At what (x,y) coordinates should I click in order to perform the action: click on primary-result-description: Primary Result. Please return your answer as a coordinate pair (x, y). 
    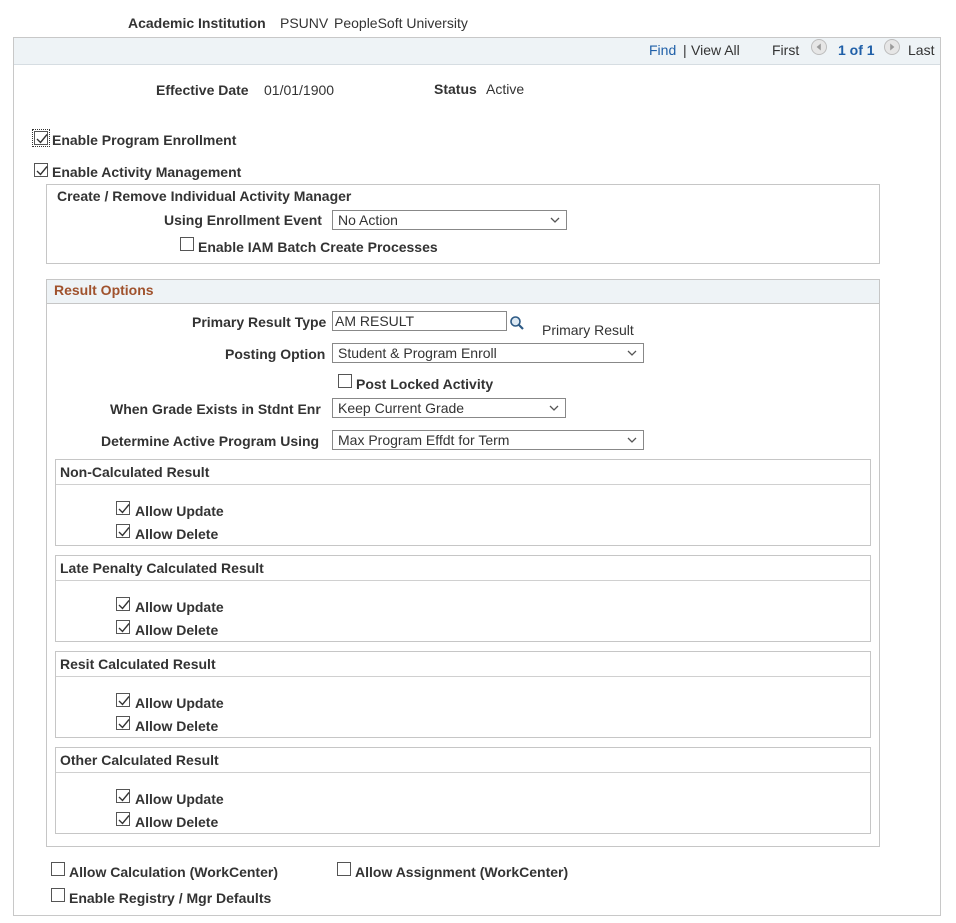
    Looking at the image, I should click on (588, 330).